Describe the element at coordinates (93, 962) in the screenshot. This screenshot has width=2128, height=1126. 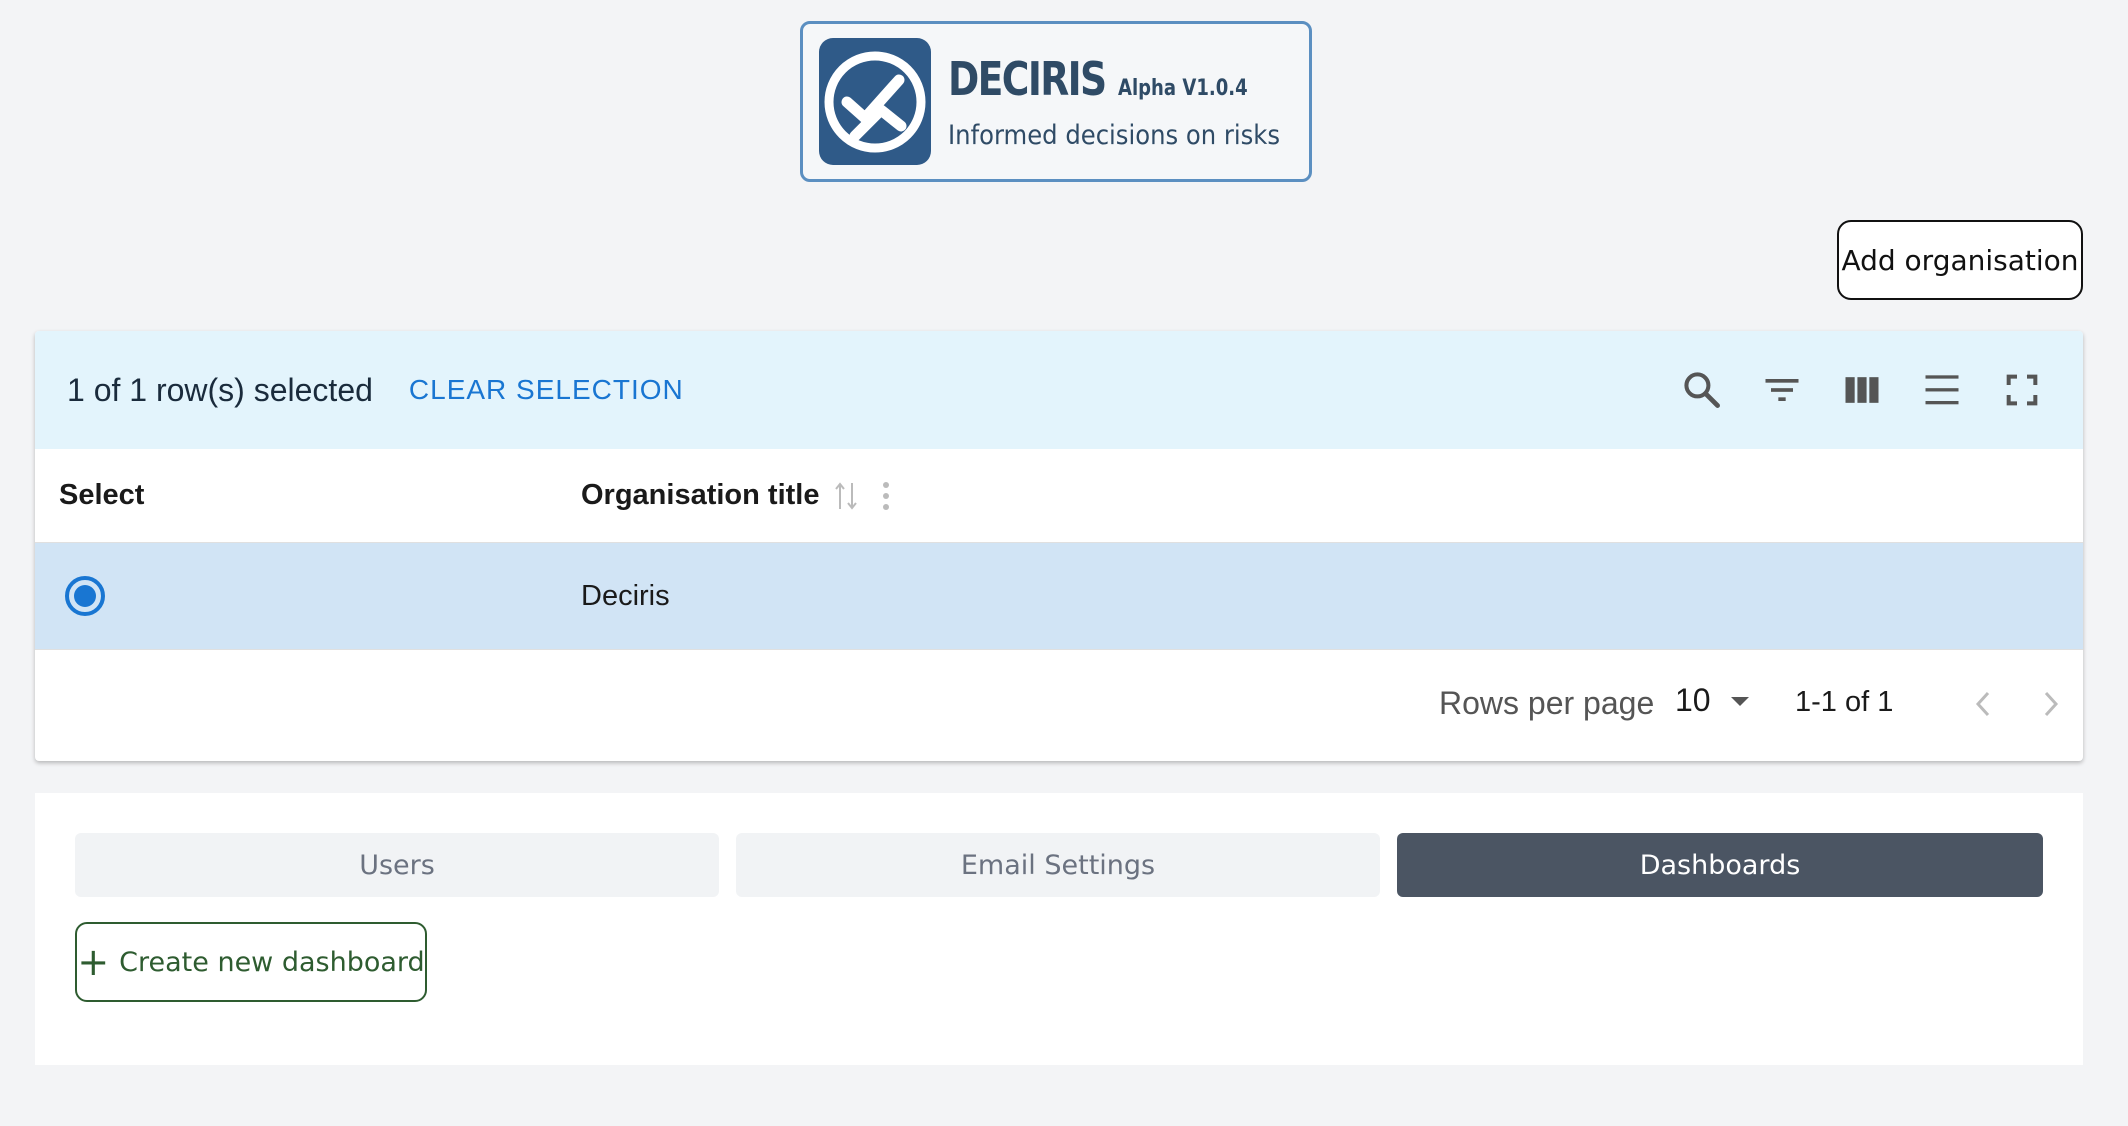
I see `plus-icon: +` at that location.